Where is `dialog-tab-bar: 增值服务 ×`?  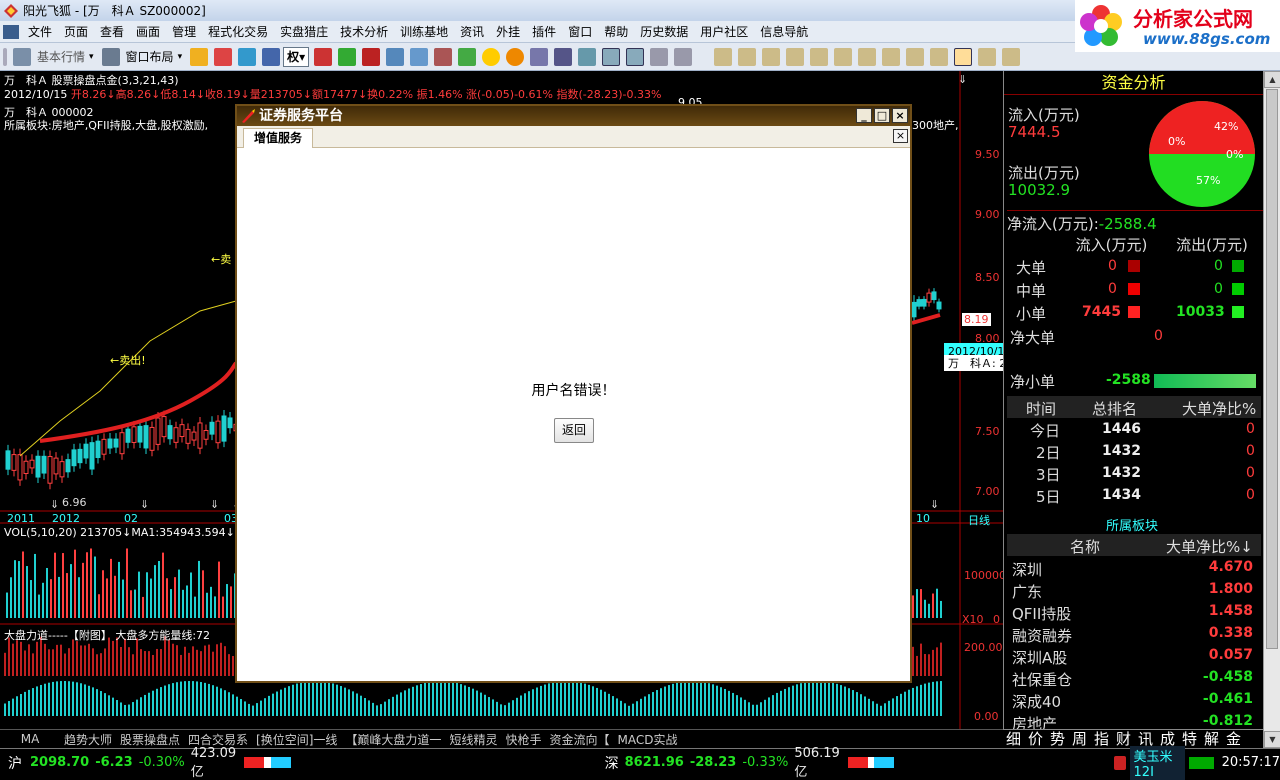 dialog-tab-bar: 增值服务 × is located at coordinates (573, 137).